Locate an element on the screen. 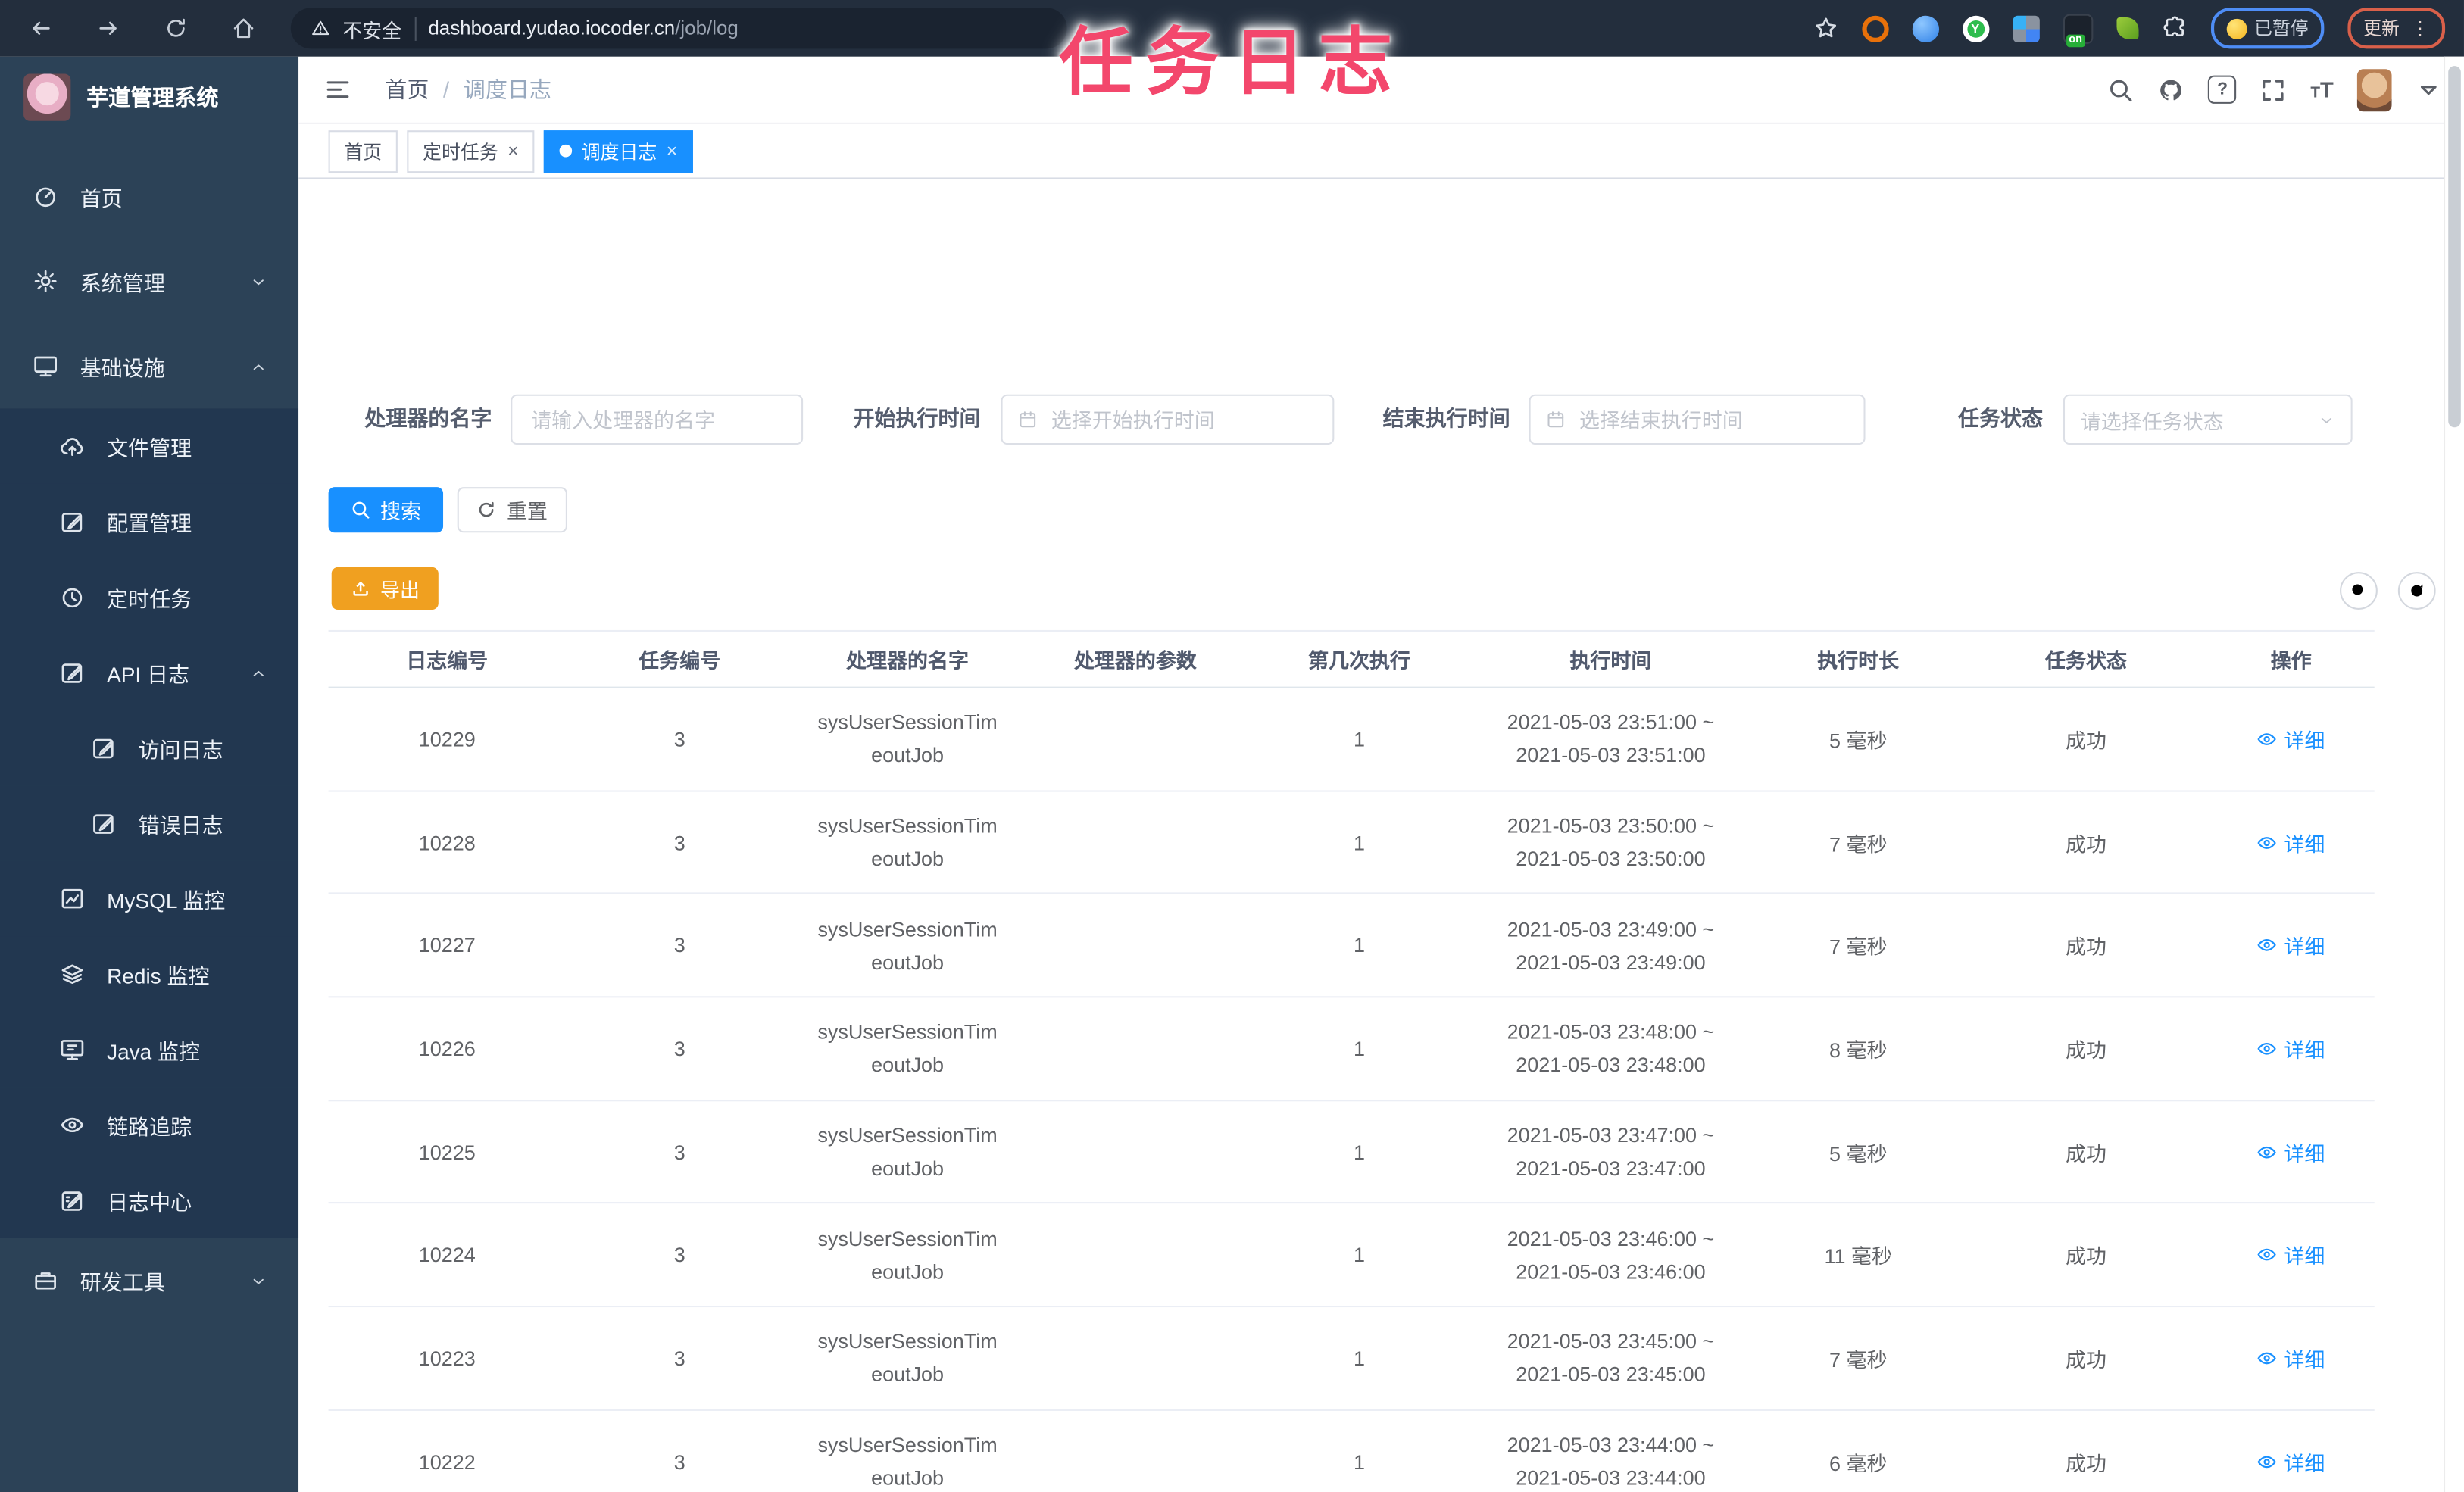  hamburger-icon is located at coordinates (325, 90).